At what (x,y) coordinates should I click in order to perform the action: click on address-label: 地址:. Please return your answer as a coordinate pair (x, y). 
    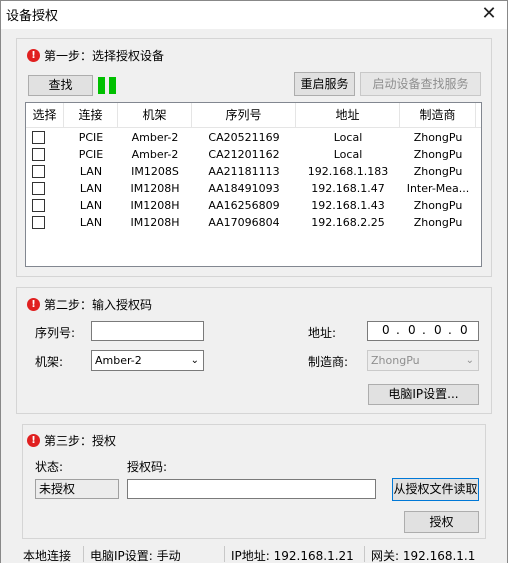
    Looking at the image, I should click on (322, 333).